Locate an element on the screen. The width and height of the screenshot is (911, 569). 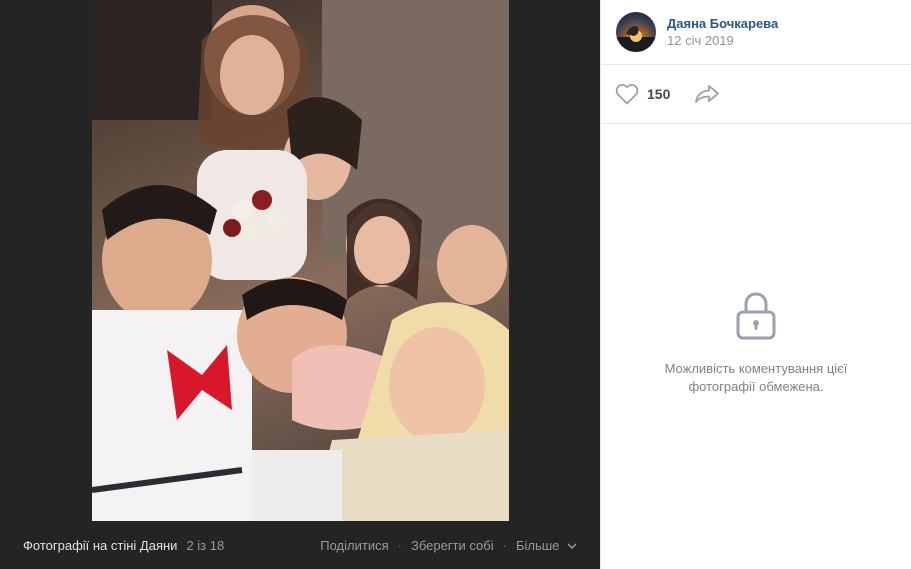
post-header: Даяна Бочкарева 12 січ 2019 is located at coordinates (756, 32).